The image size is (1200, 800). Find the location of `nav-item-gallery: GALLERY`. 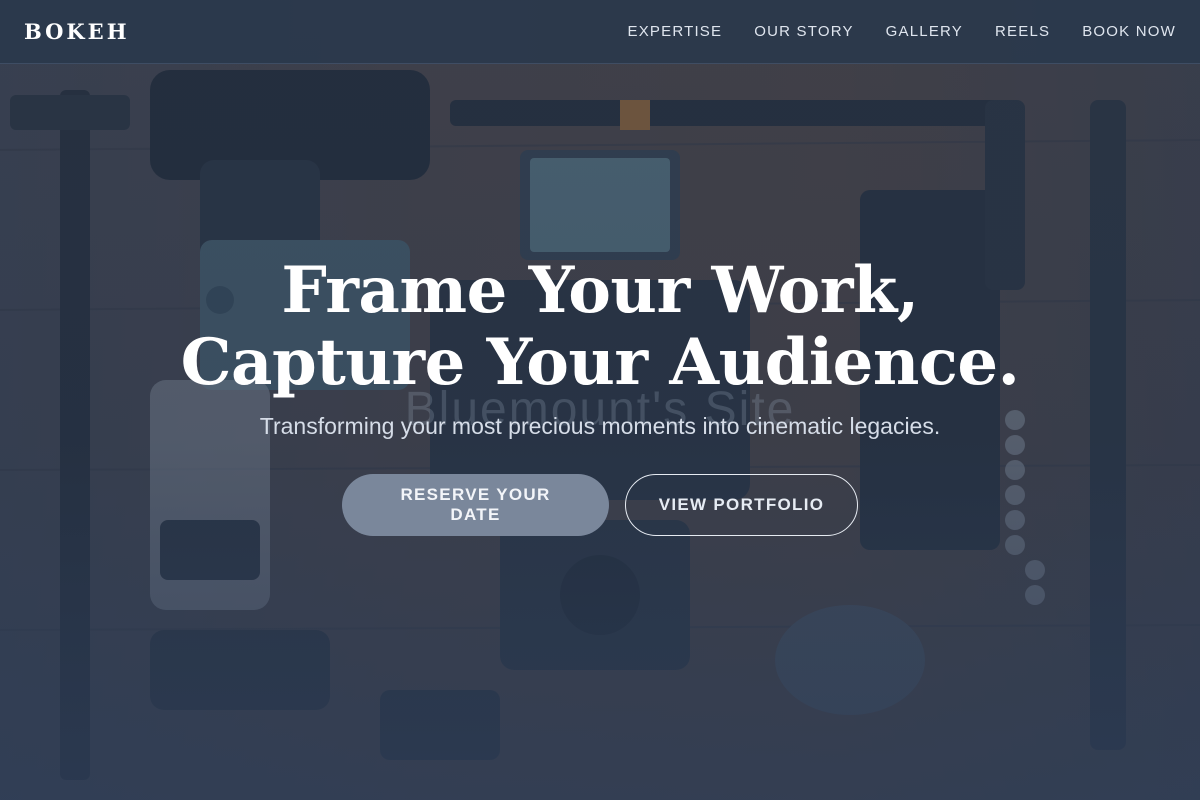

nav-item-gallery: GALLERY is located at coordinates (924, 31).